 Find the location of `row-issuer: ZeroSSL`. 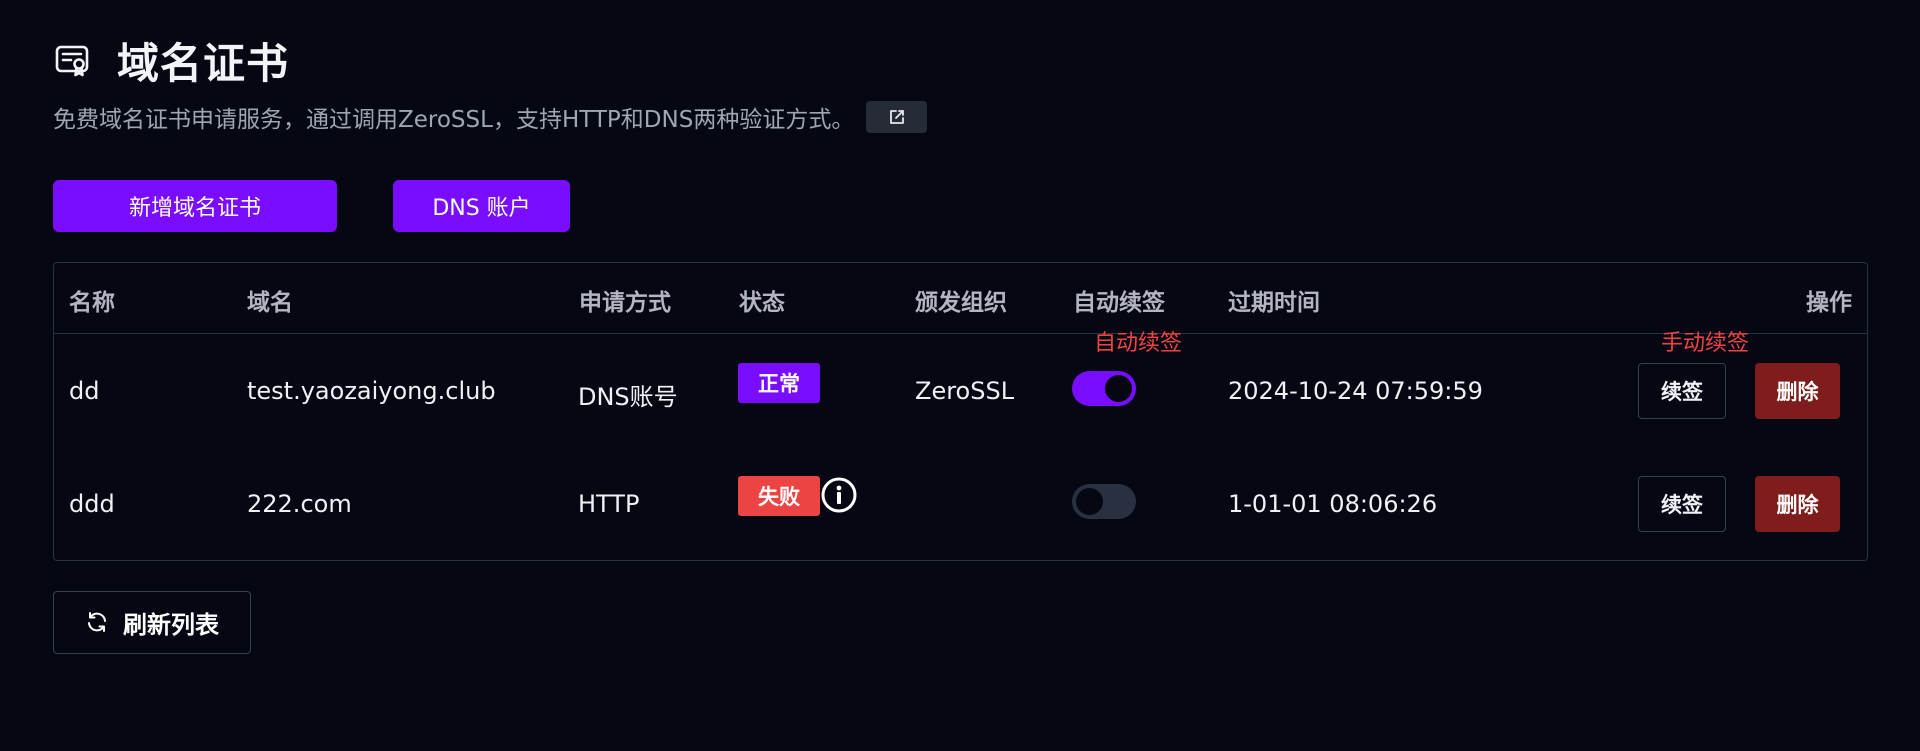

row-issuer: ZeroSSL is located at coordinates (965, 391).